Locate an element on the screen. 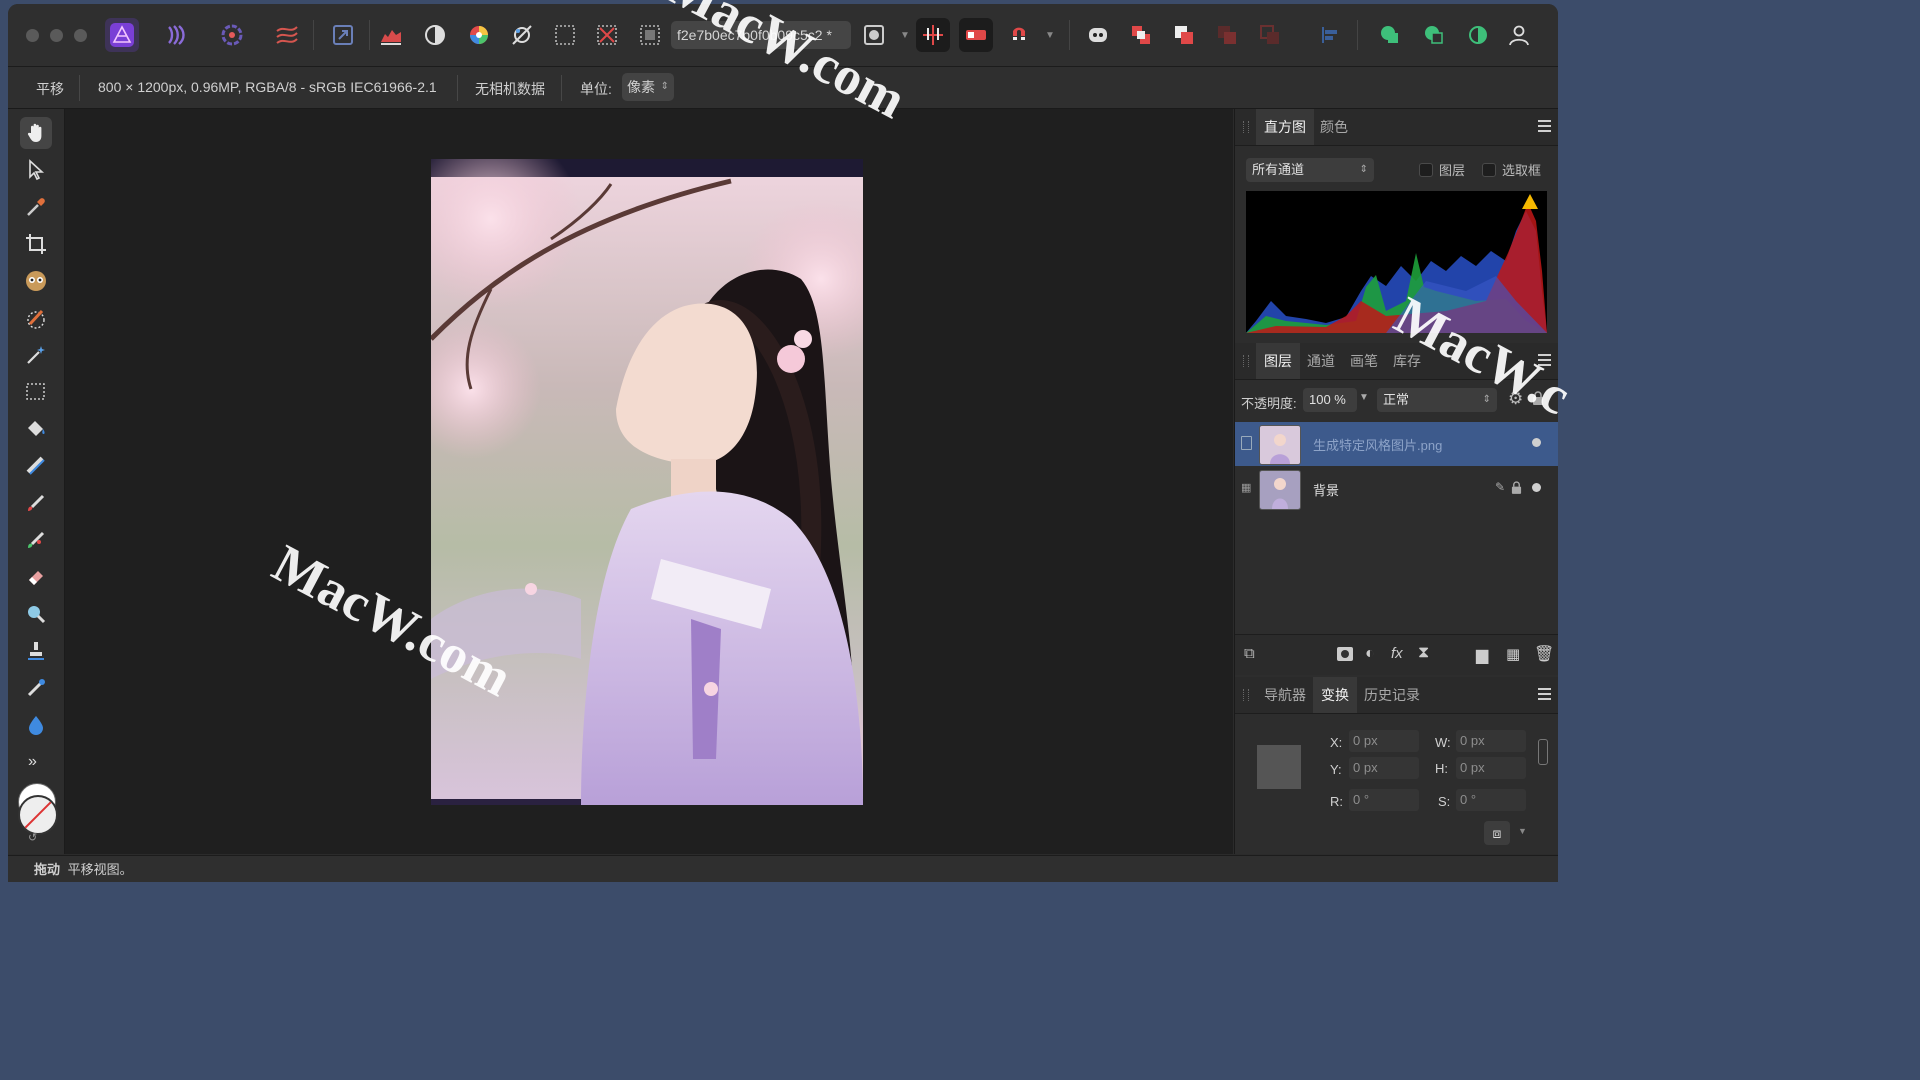  snapping-button is located at coordinates (933, 35).